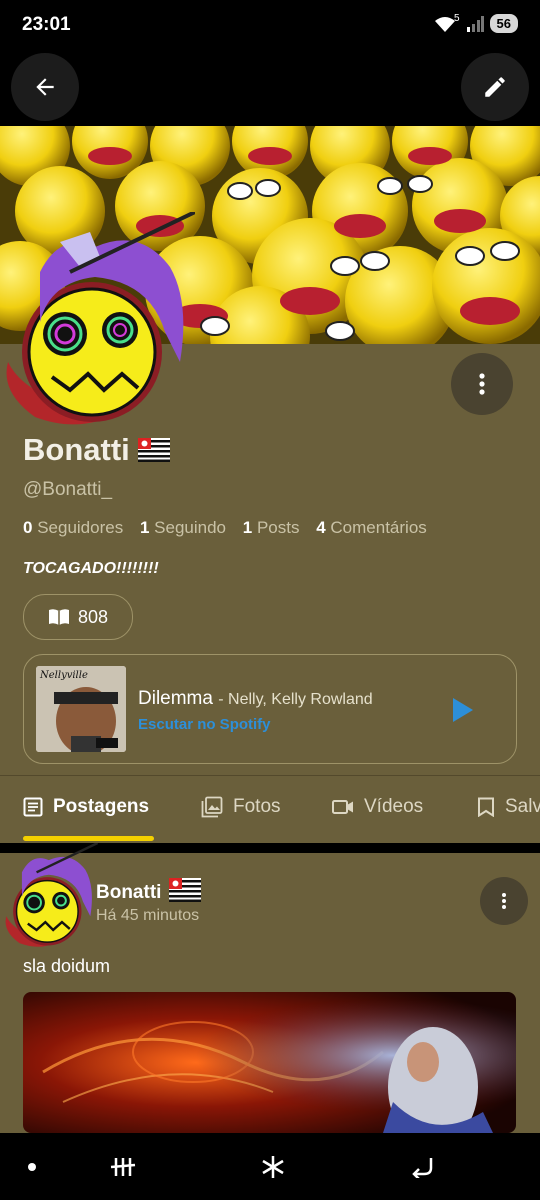 This screenshot has height=1200, width=540. Describe the element at coordinates (503, 23) in the screenshot. I see `battery-indicator: 56` at that location.